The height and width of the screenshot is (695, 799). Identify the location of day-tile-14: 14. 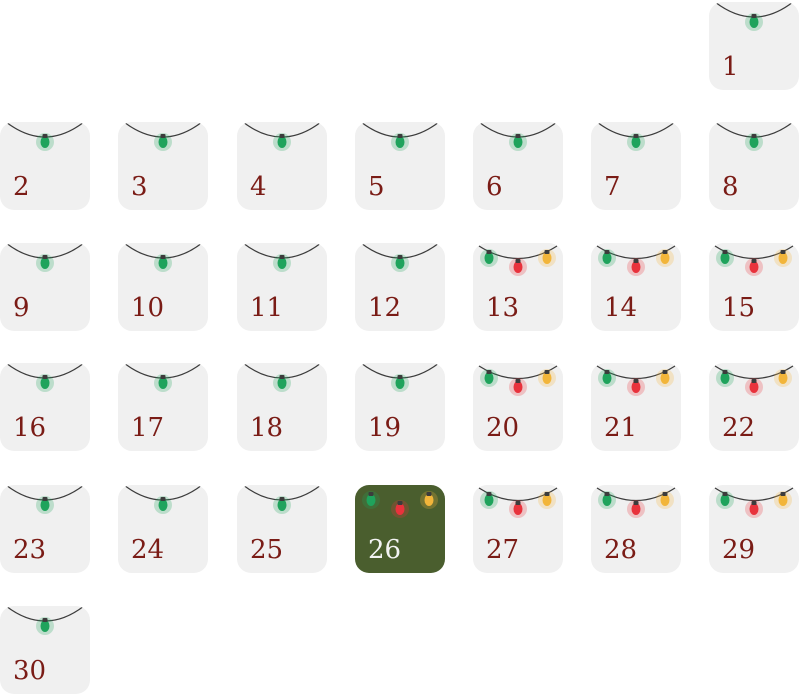
(636, 287).